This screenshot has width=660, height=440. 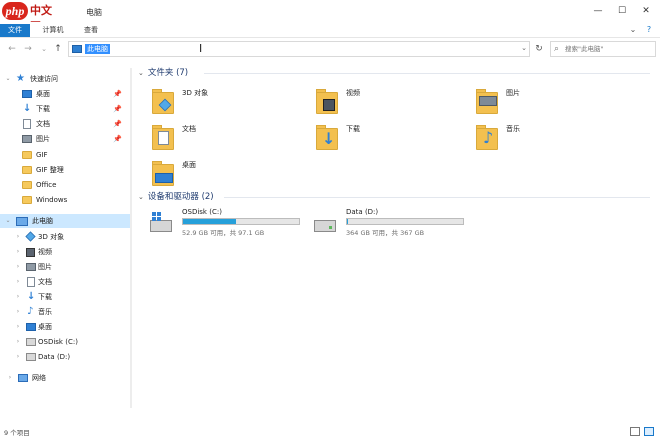 I want to click on folders-group-header: ⌄ 文件夹 (7), so click(x=163, y=73).